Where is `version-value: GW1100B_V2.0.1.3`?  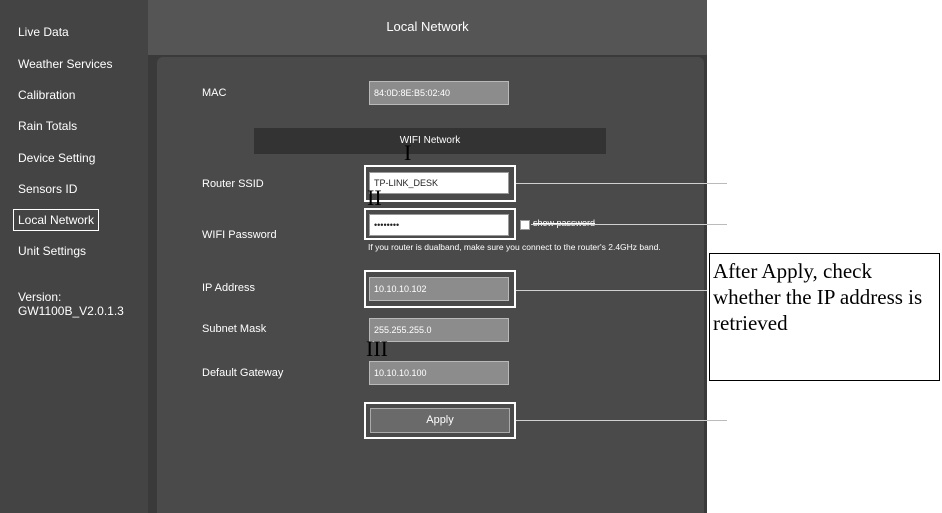 version-value: GW1100B_V2.0.1.3 is located at coordinates (71, 311).